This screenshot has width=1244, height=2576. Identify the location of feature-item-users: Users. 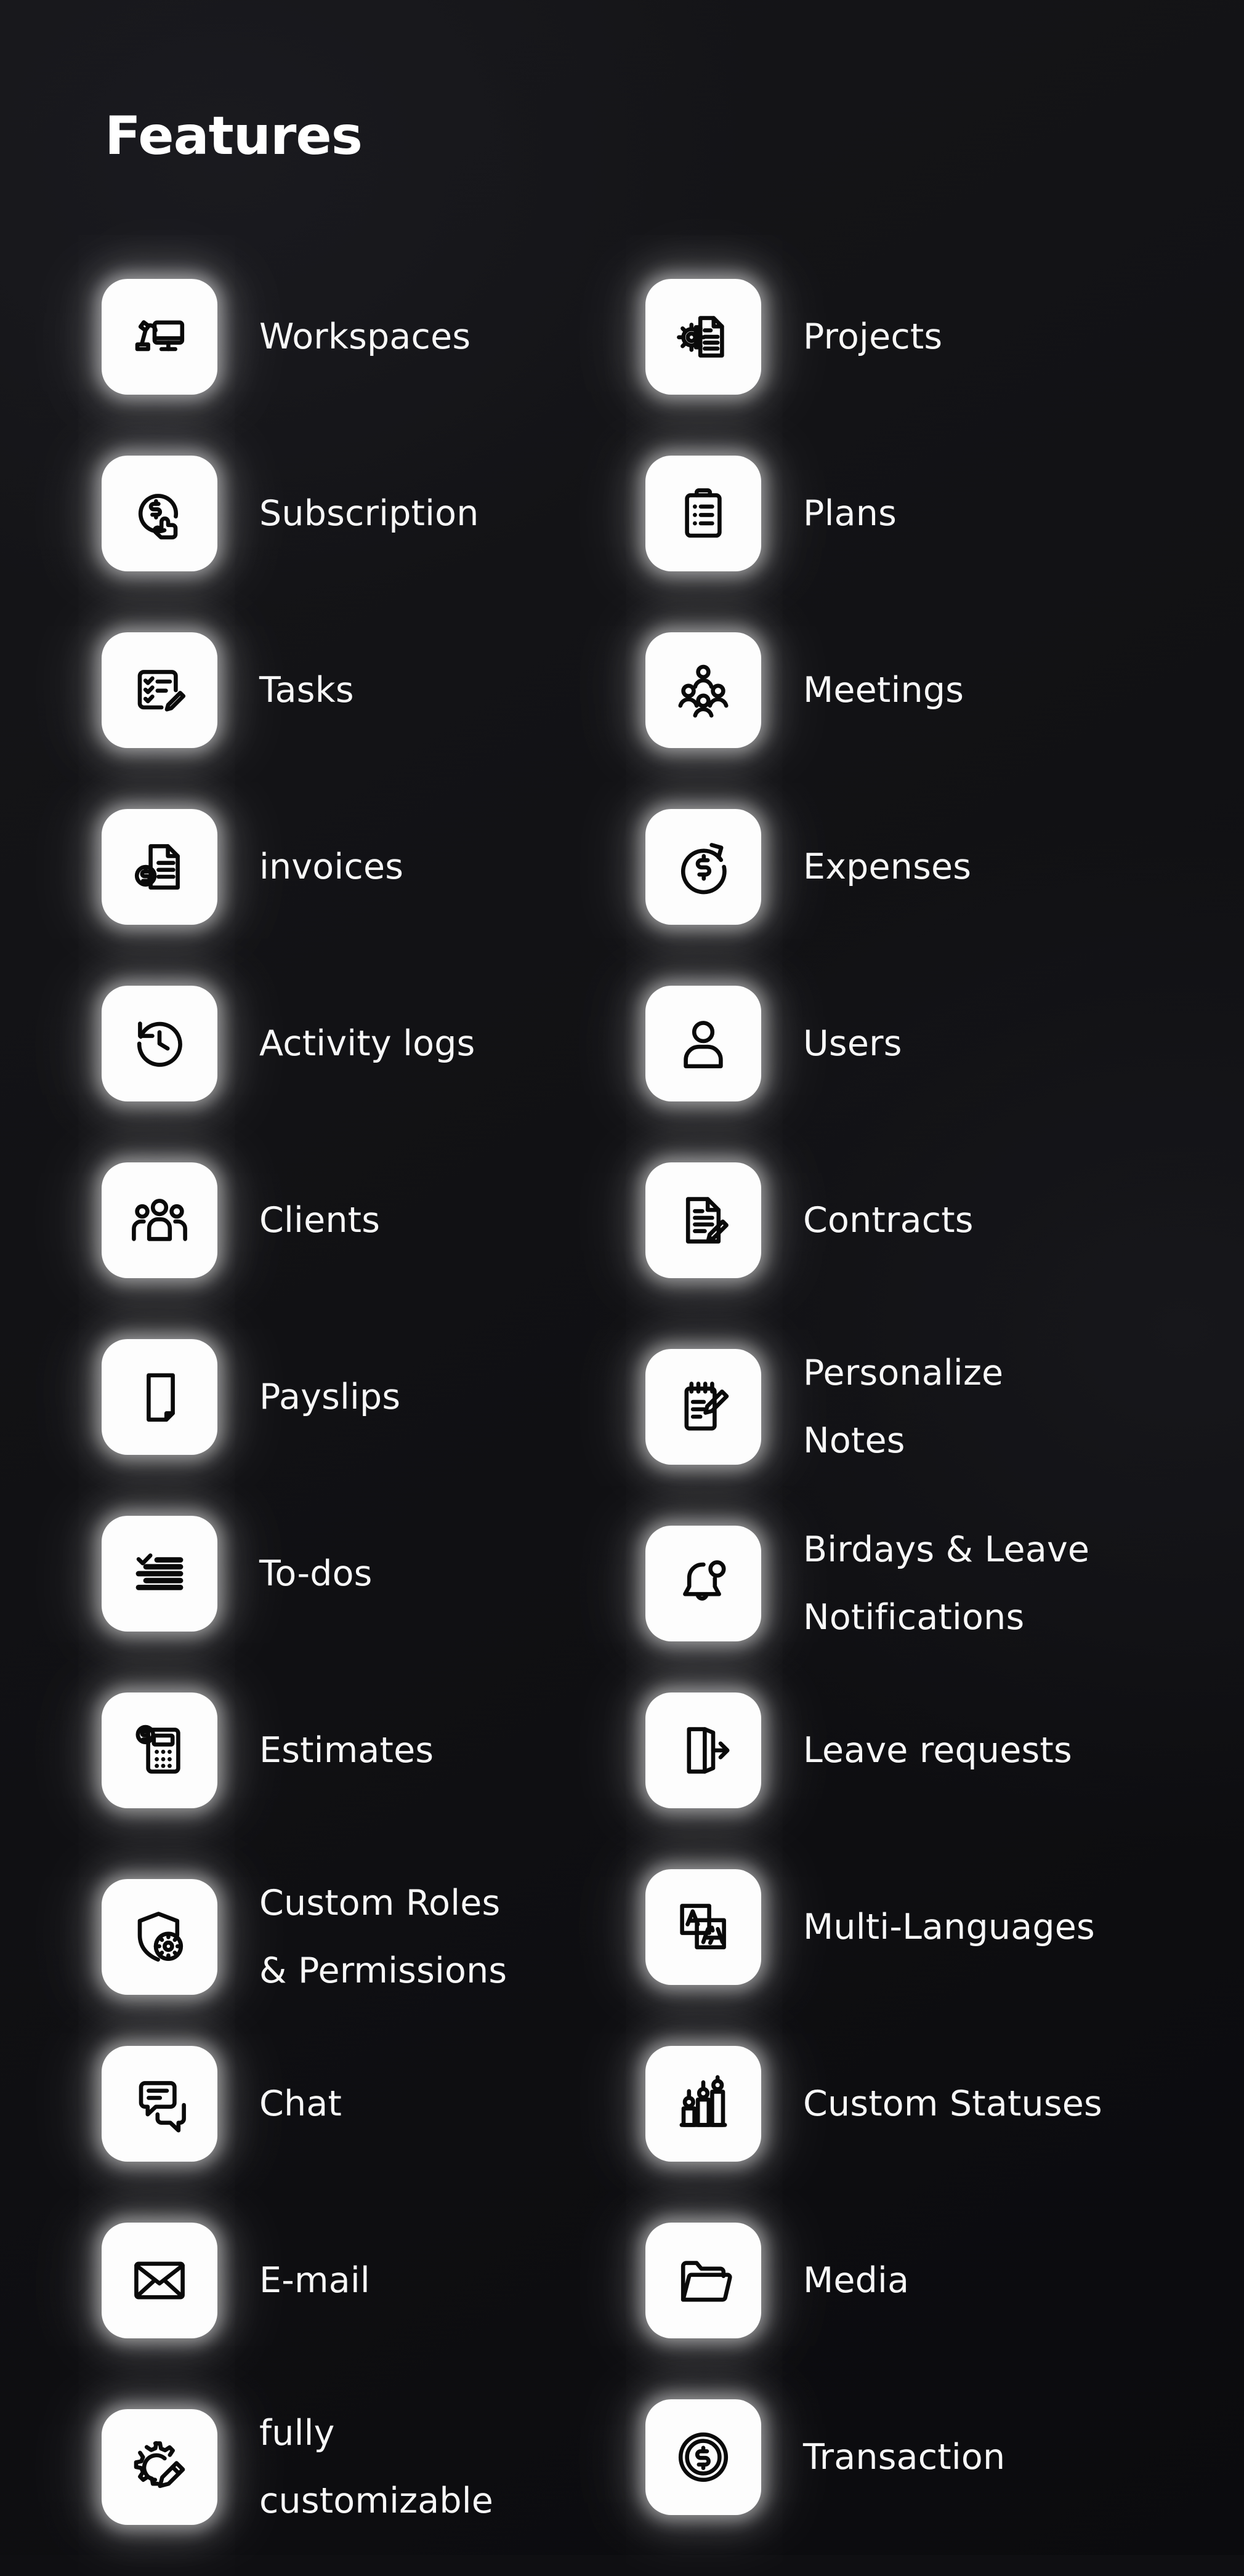
(913, 1043).